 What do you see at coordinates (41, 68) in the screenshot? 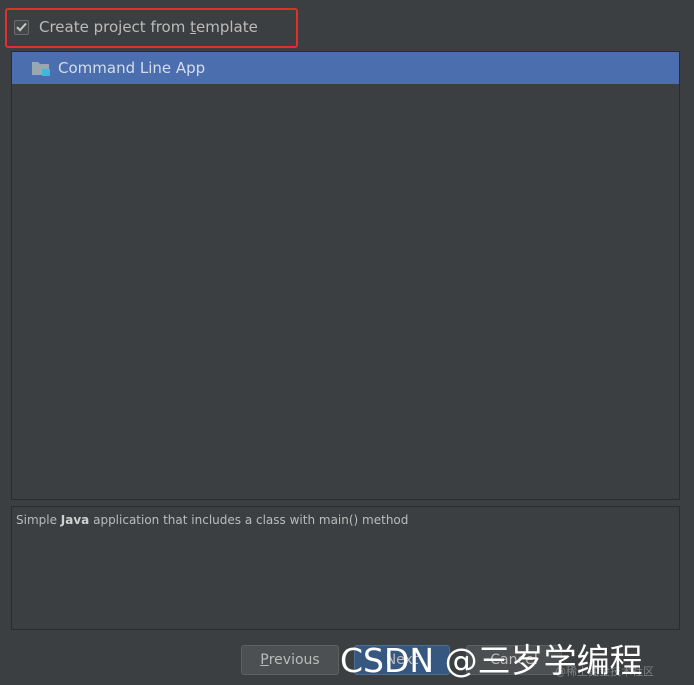
I see `folder-icon` at bounding box center [41, 68].